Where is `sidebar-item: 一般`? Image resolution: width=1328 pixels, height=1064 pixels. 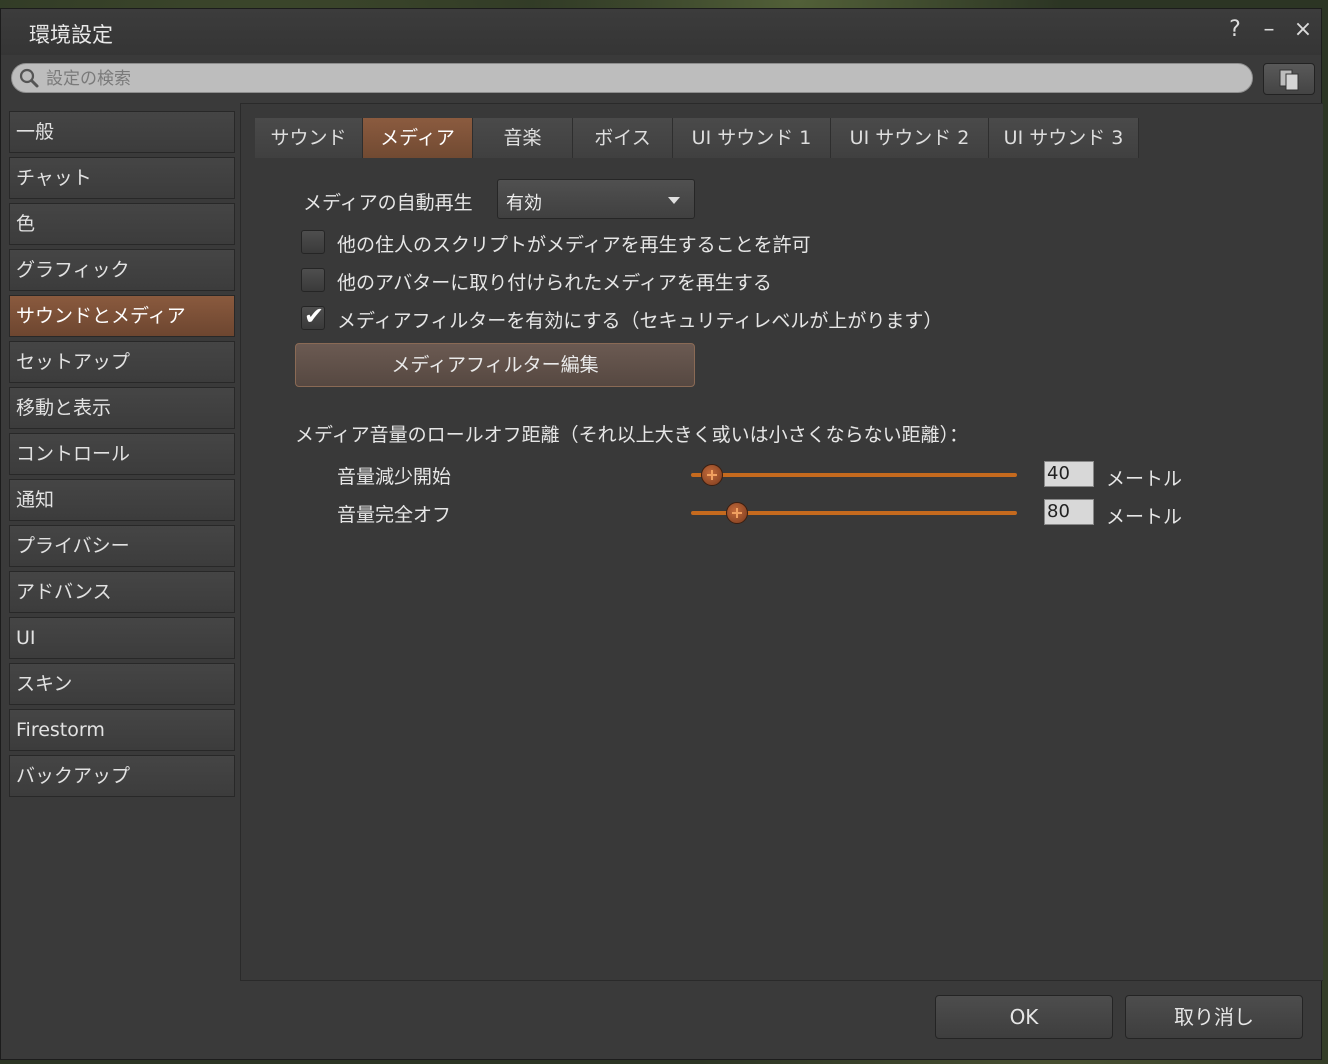
sidebar-item: 一般 is located at coordinates (122, 132).